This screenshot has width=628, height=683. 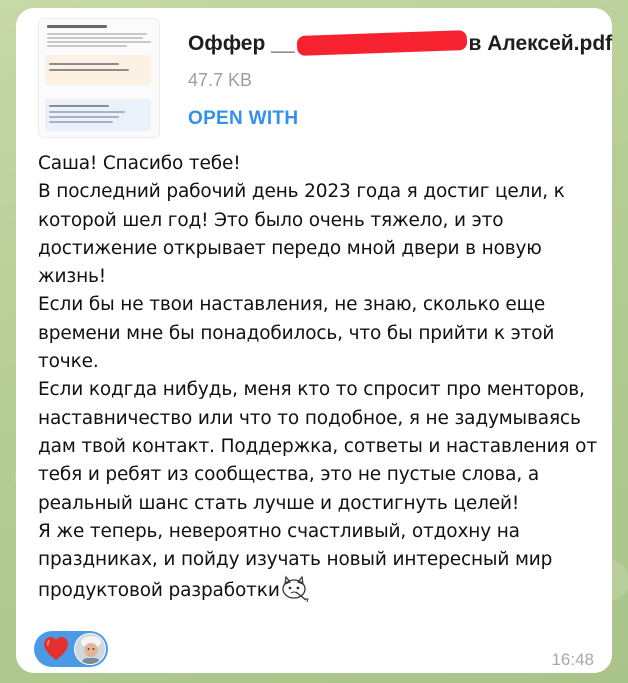 What do you see at coordinates (381, 43) in the screenshot?
I see `redaction-mark` at bounding box center [381, 43].